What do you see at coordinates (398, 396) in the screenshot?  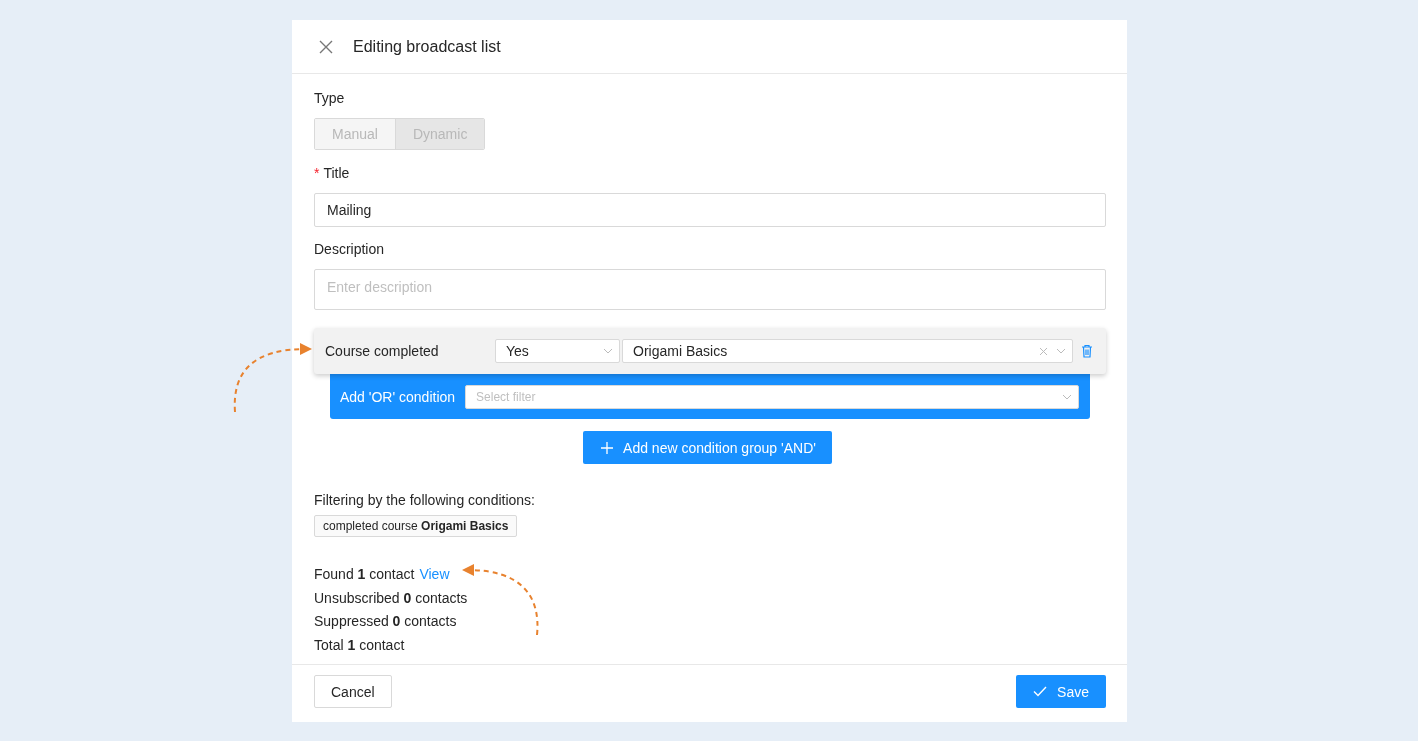 I see `or-condition-label: Add 'OR' condition` at bounding box center [398, 396].